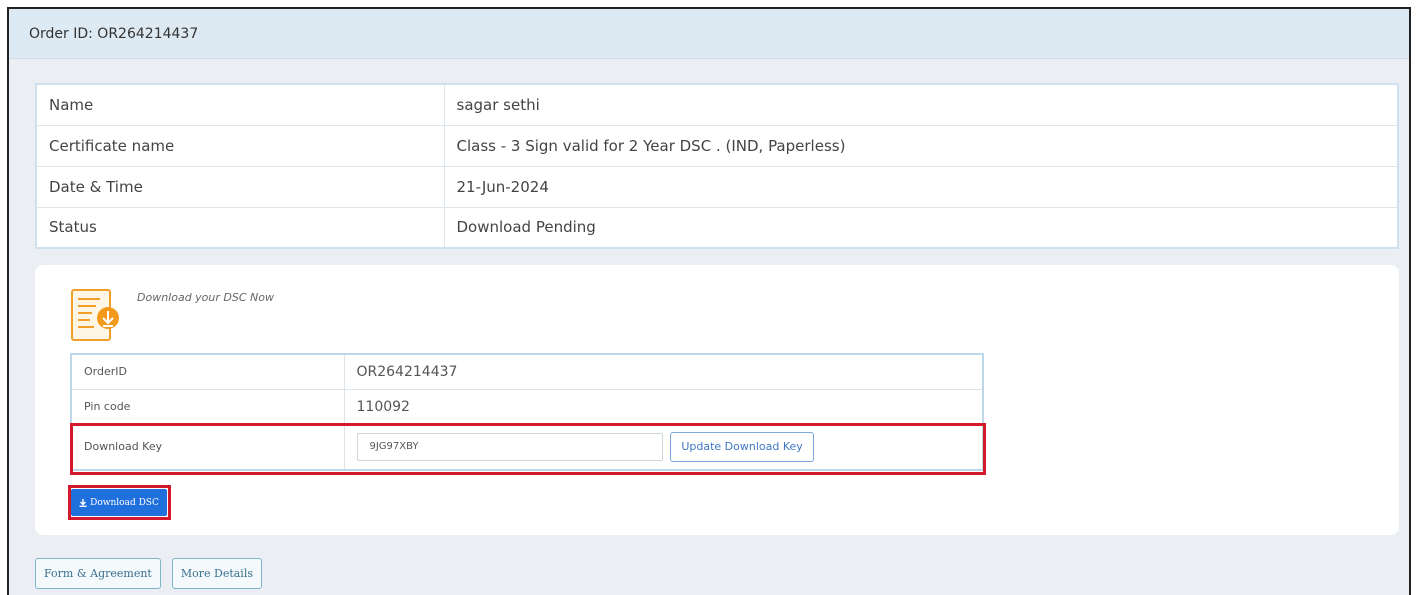  I want to click on status-value: Download Pending, so click(921, 227).